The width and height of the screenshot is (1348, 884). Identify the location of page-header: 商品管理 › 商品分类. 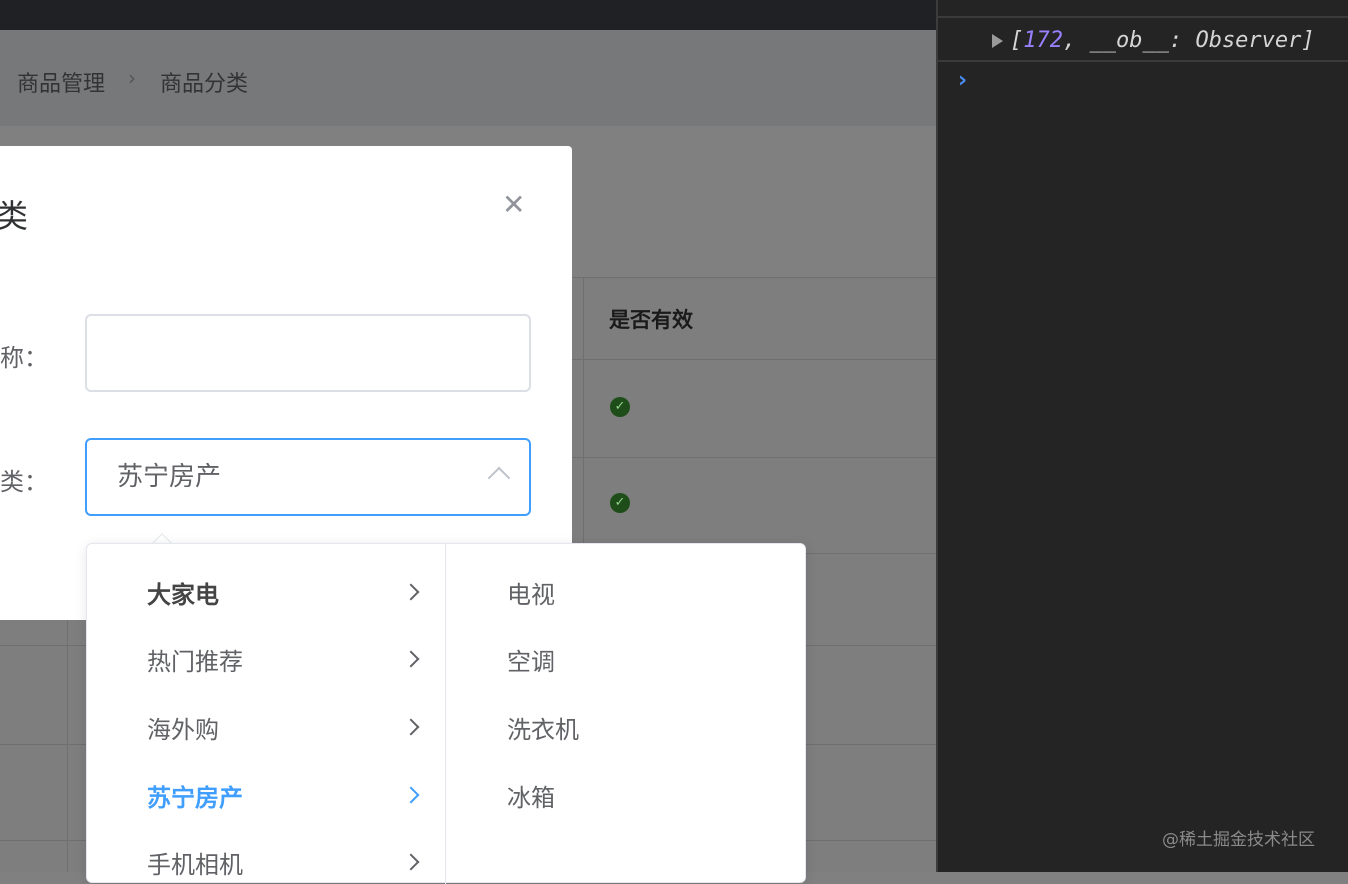
(468, 78).